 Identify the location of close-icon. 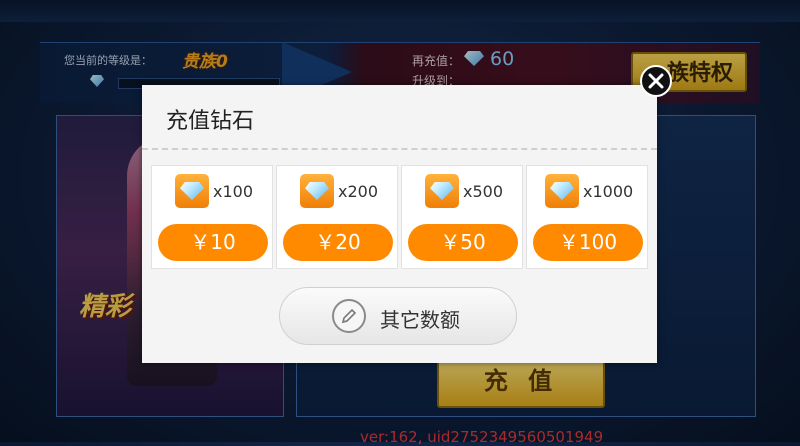
(656, 81).